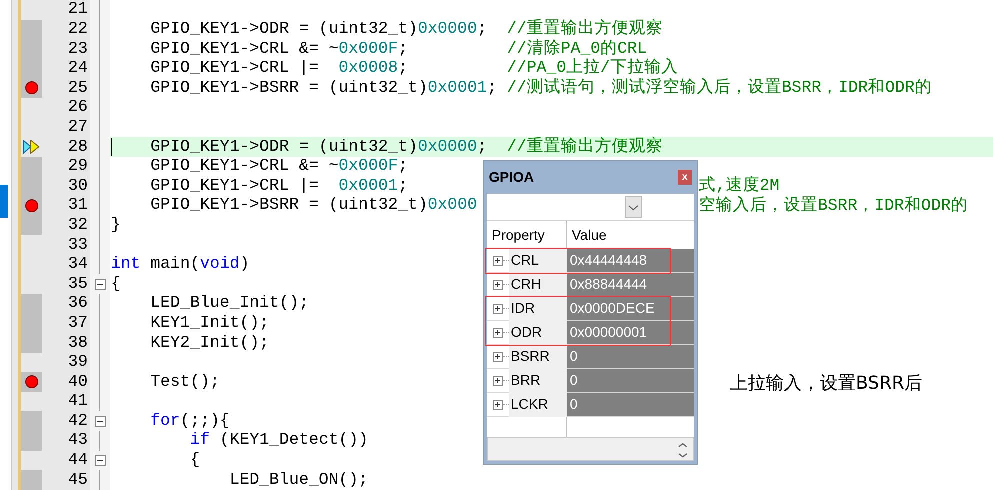  Describe the element at coordinates (511, 177) in the screenshot. I see `window-title: GPIOA` at that location.